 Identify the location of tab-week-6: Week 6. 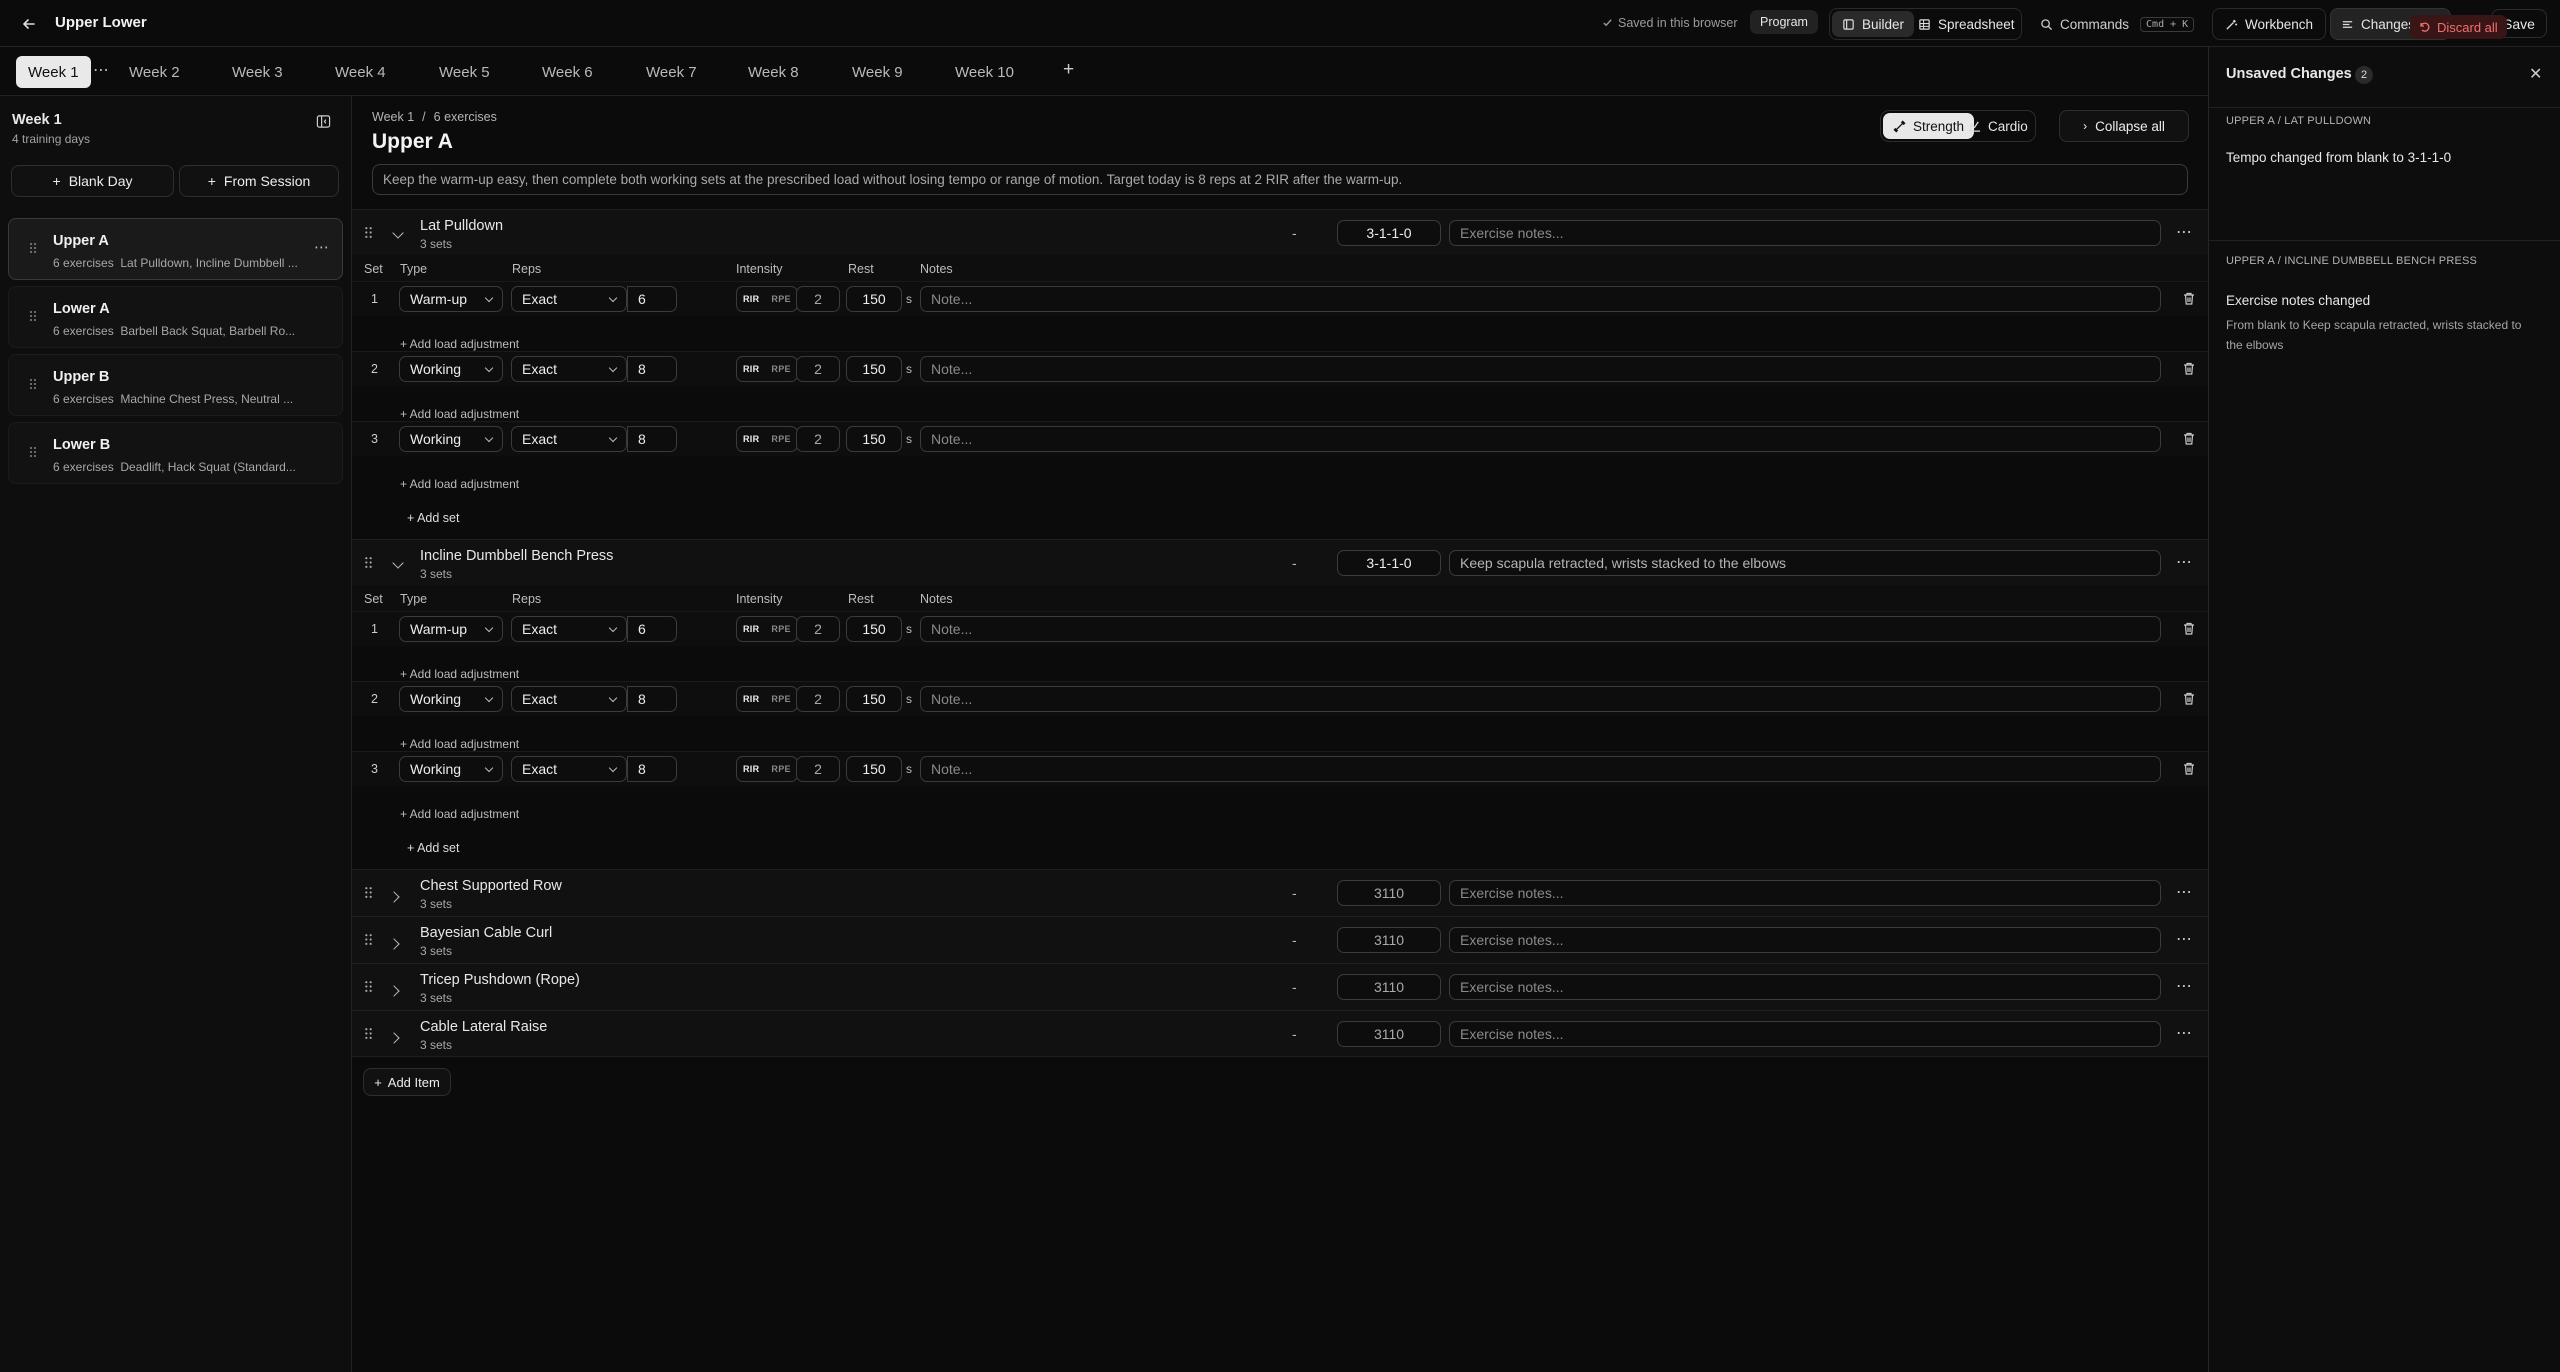
(567, 72).